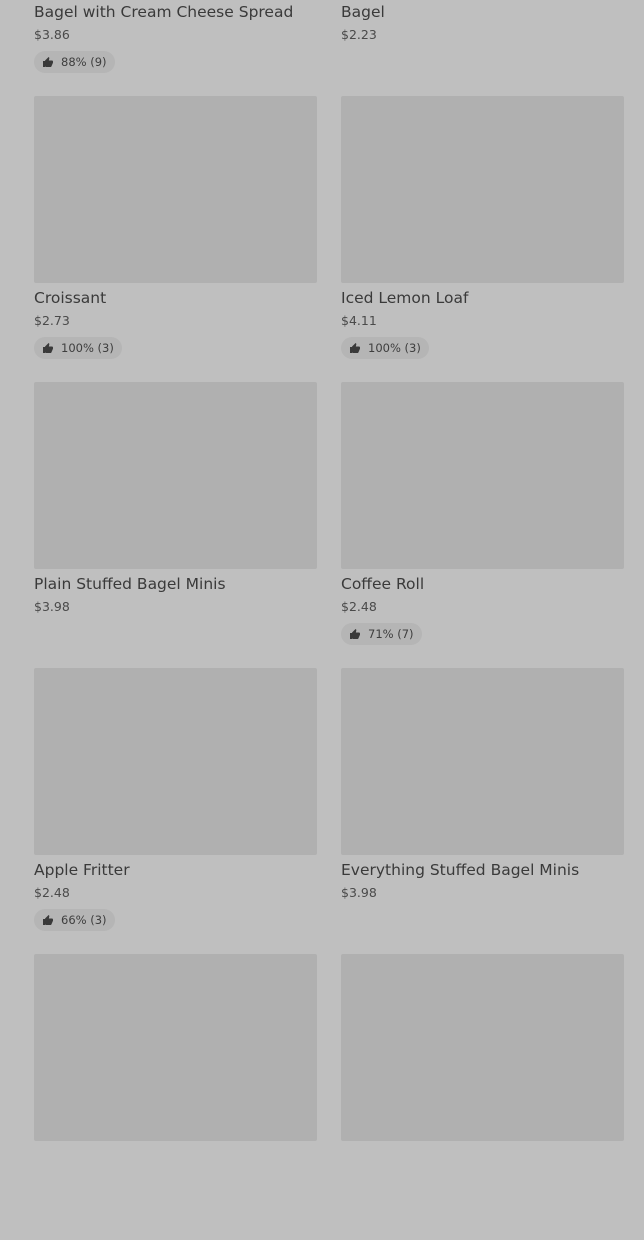 This screenshot has height=1240, width=644. What do you see at coordinates (84, 62) in the screenshot?
I see `rating-text: 88% (9)` at bounding box center [84, 62].